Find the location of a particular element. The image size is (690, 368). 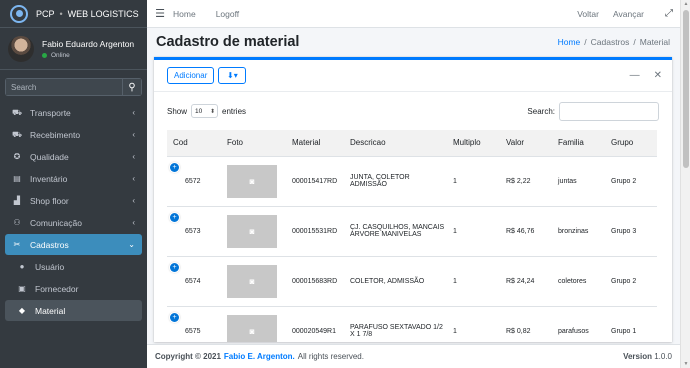

nav-logoff-link: Logoff is located at coordinates (227, 14).